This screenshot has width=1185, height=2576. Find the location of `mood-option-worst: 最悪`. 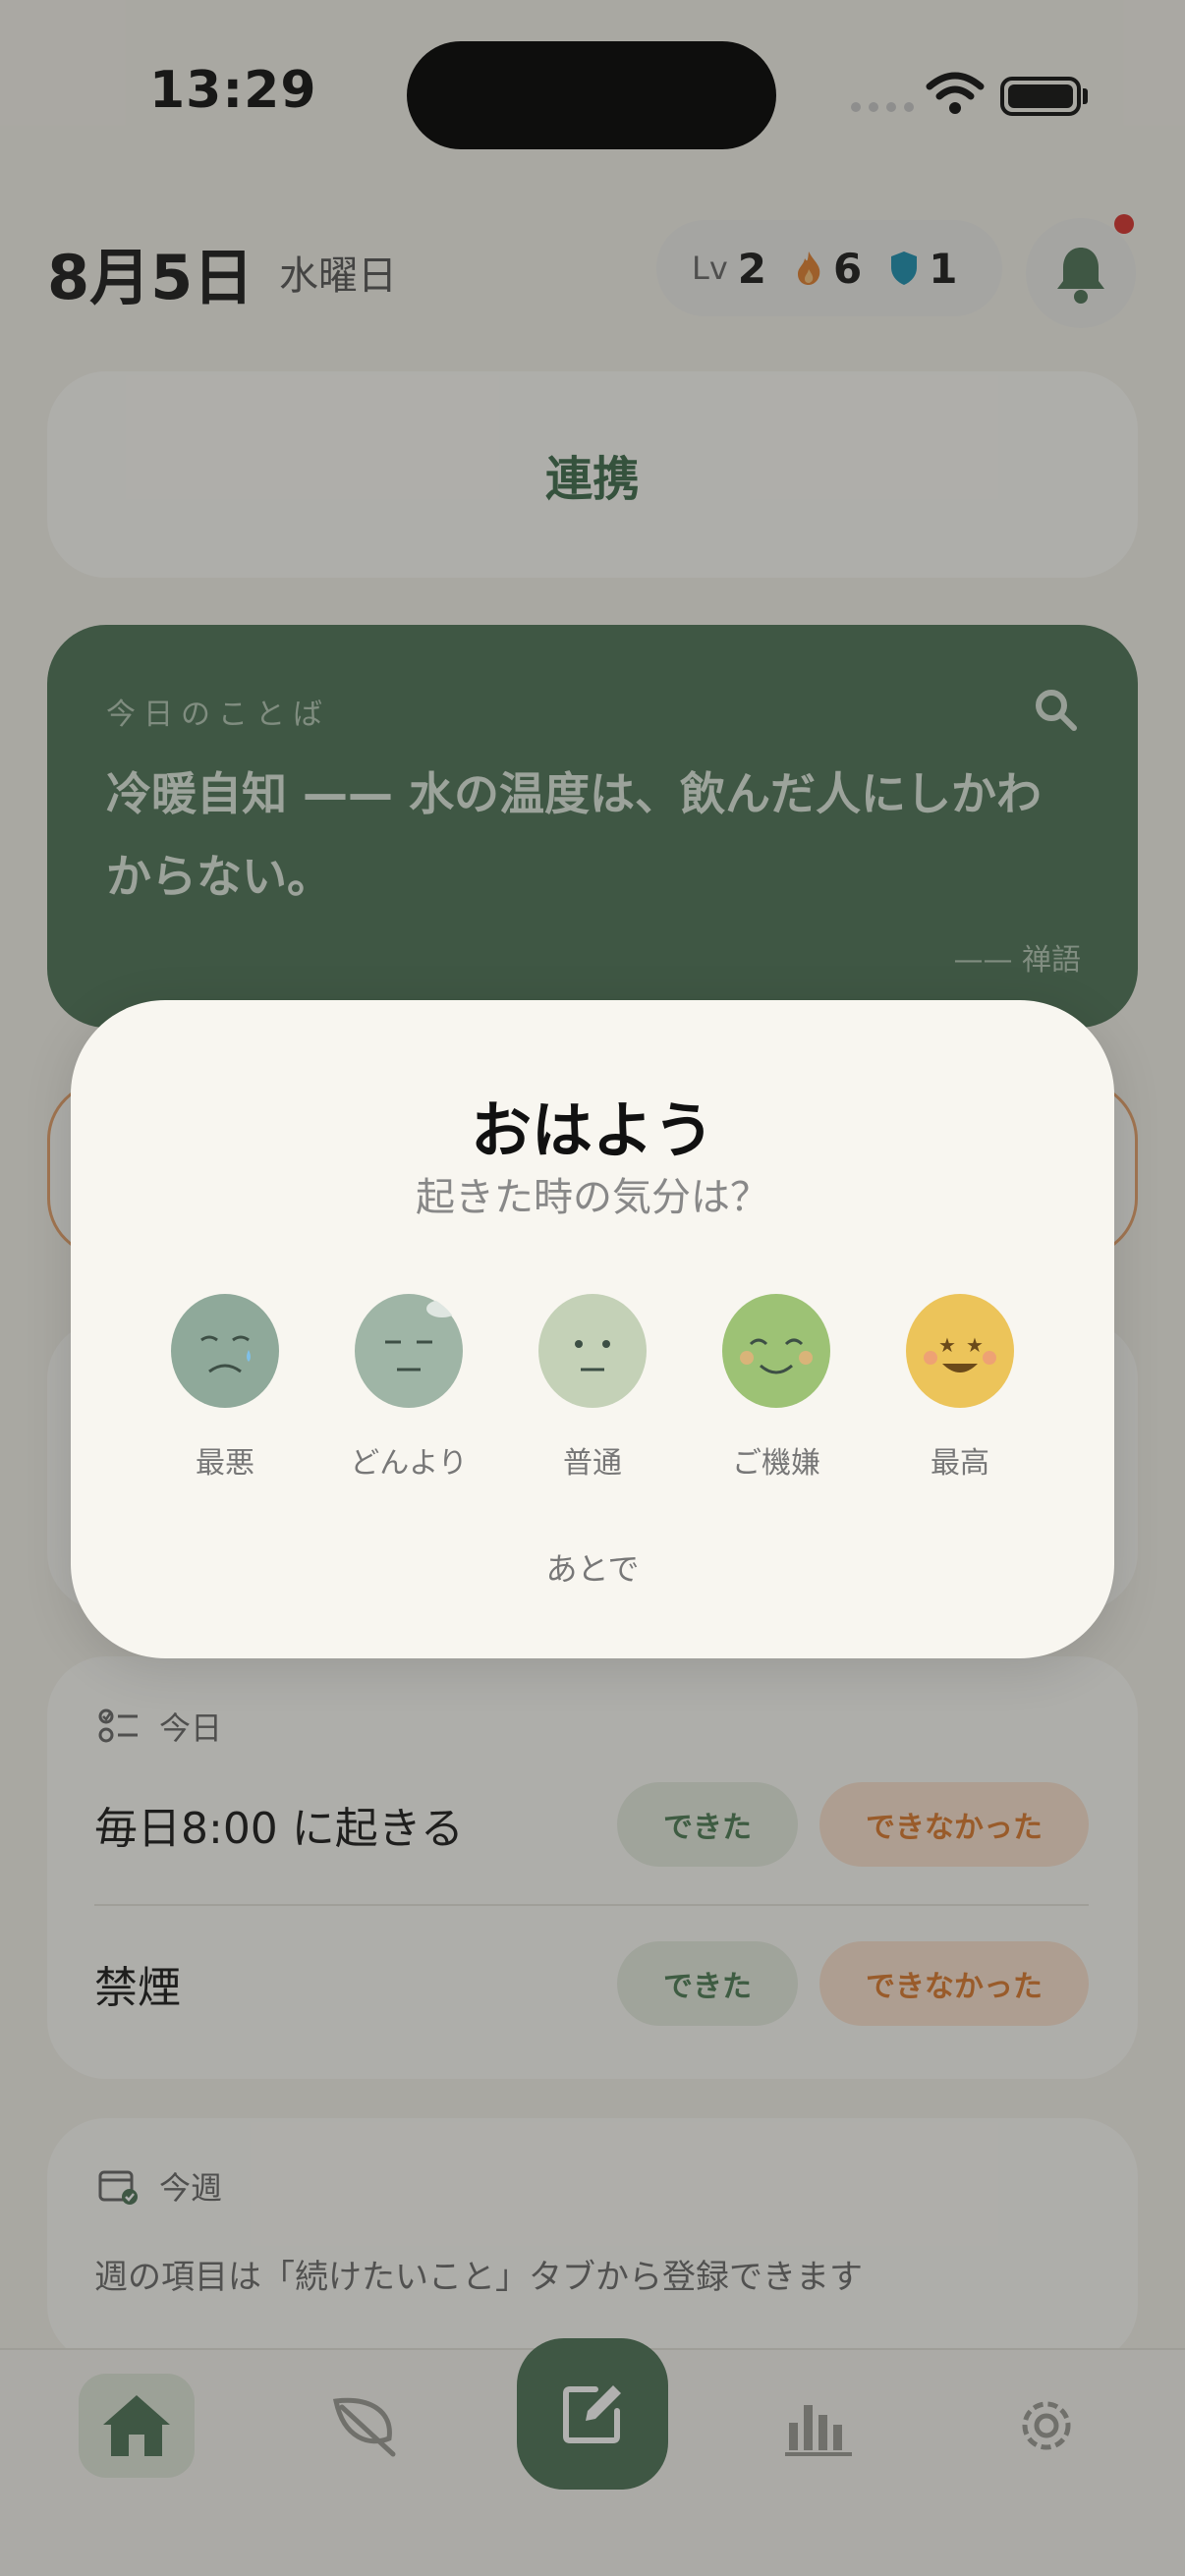

mood-option-worst: 最悪 is located at coordinates (225, 1387).